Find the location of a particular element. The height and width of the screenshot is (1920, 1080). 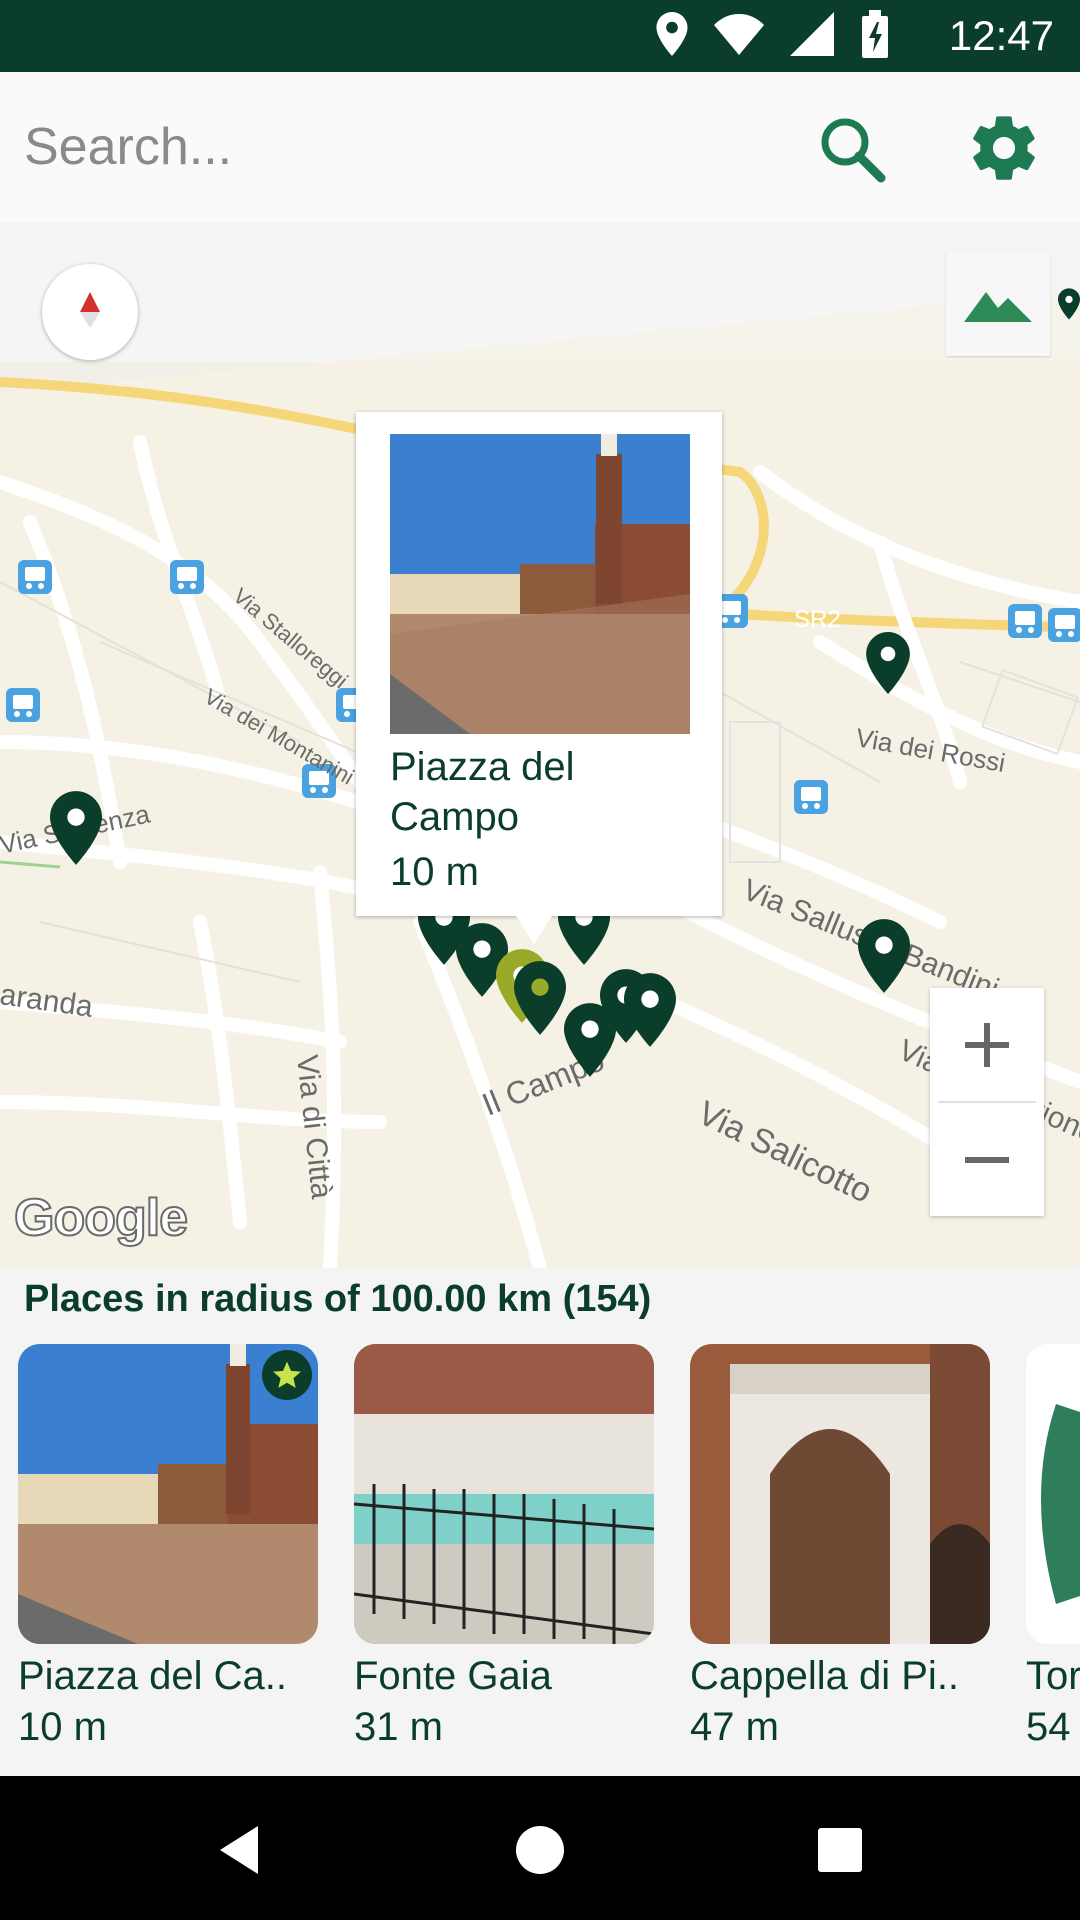

terrain-button is located at coordinates (998, 304).